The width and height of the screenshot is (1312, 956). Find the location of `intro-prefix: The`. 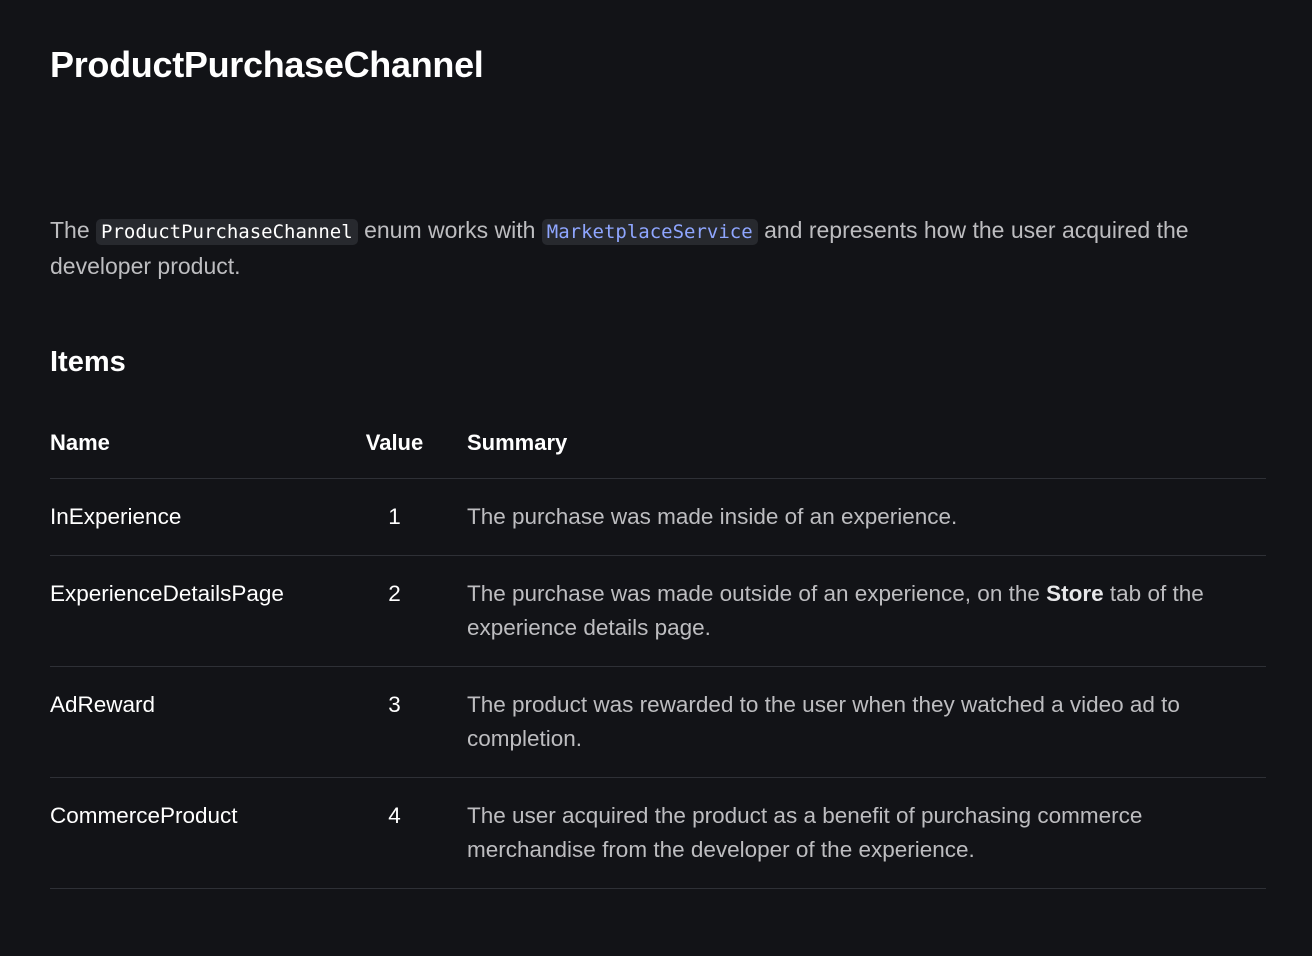

intro-prefix: The is located at coordinates (70, 230).